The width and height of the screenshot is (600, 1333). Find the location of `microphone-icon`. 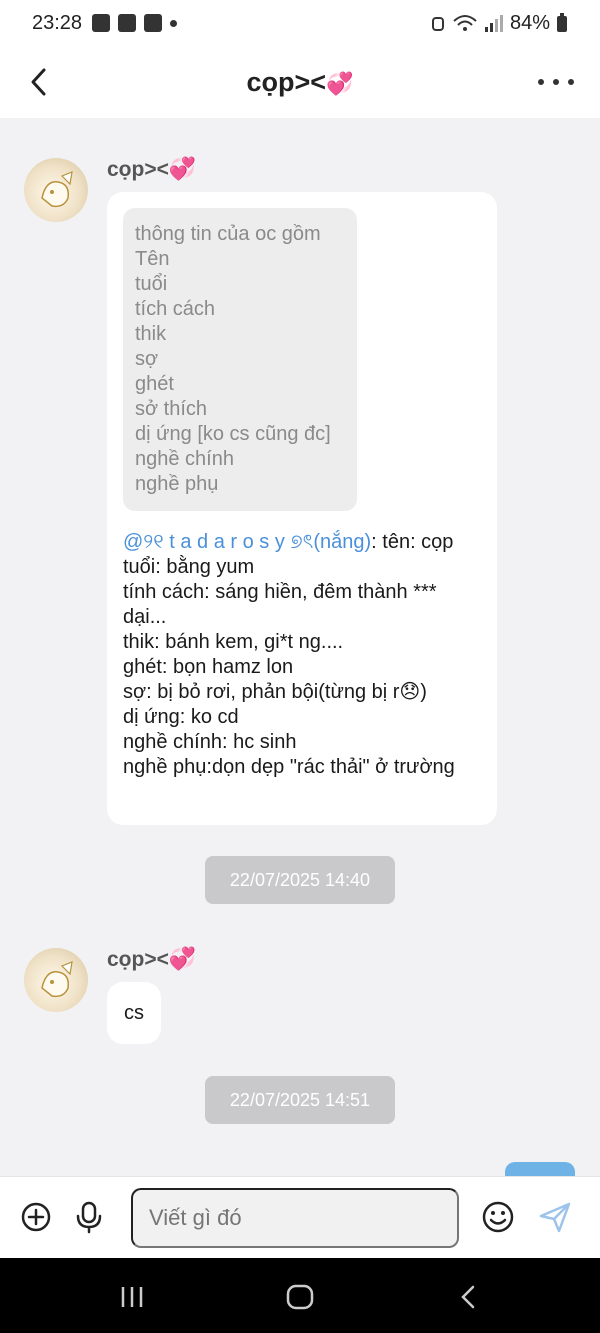

microphone-icon is located at coordinates (89, 1217).